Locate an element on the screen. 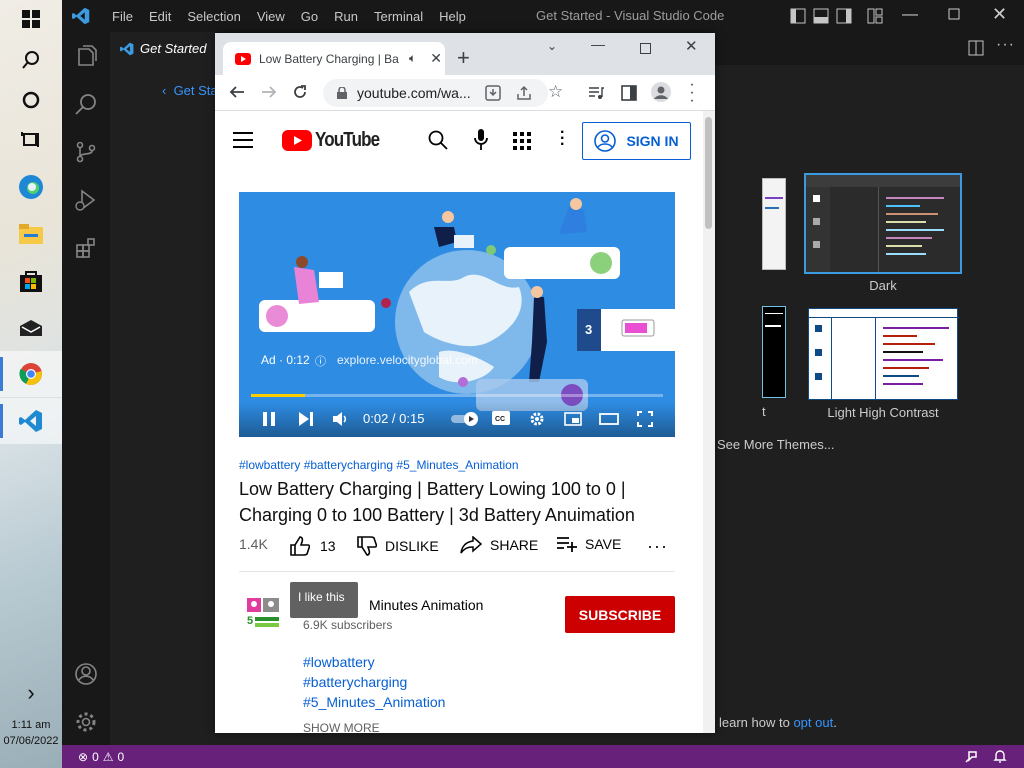 This screenshot has width=1024, height=768. theme-preview-light is located at coordinates (774, 224).